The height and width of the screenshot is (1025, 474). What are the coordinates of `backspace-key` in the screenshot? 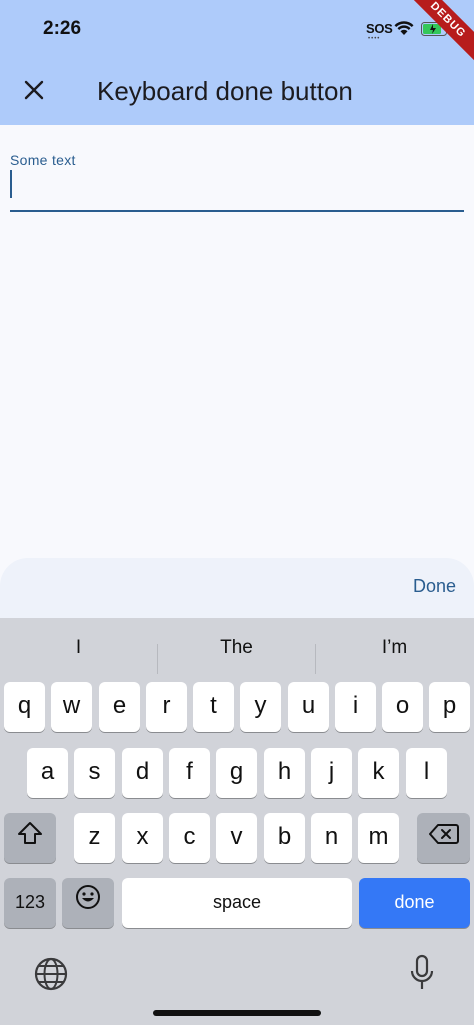 It's located at (443, 838).